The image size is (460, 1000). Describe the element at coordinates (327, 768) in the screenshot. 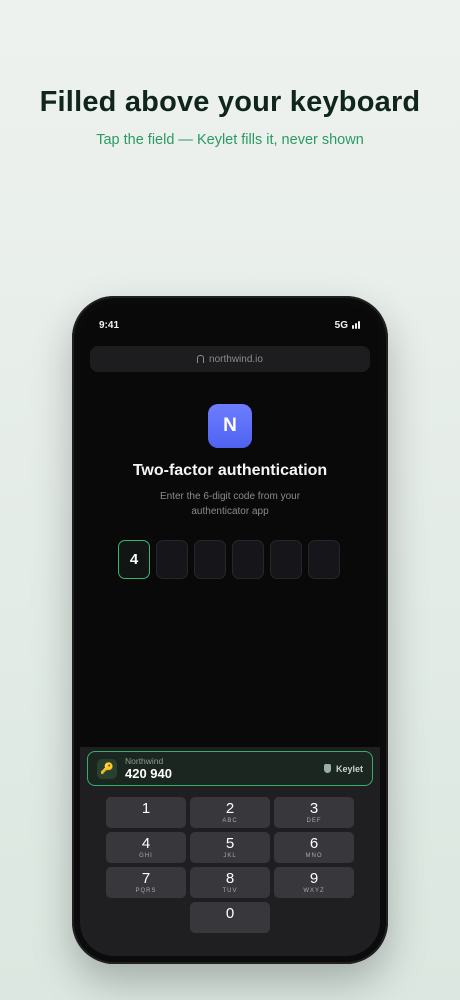

I see `shield-icon` at that location.